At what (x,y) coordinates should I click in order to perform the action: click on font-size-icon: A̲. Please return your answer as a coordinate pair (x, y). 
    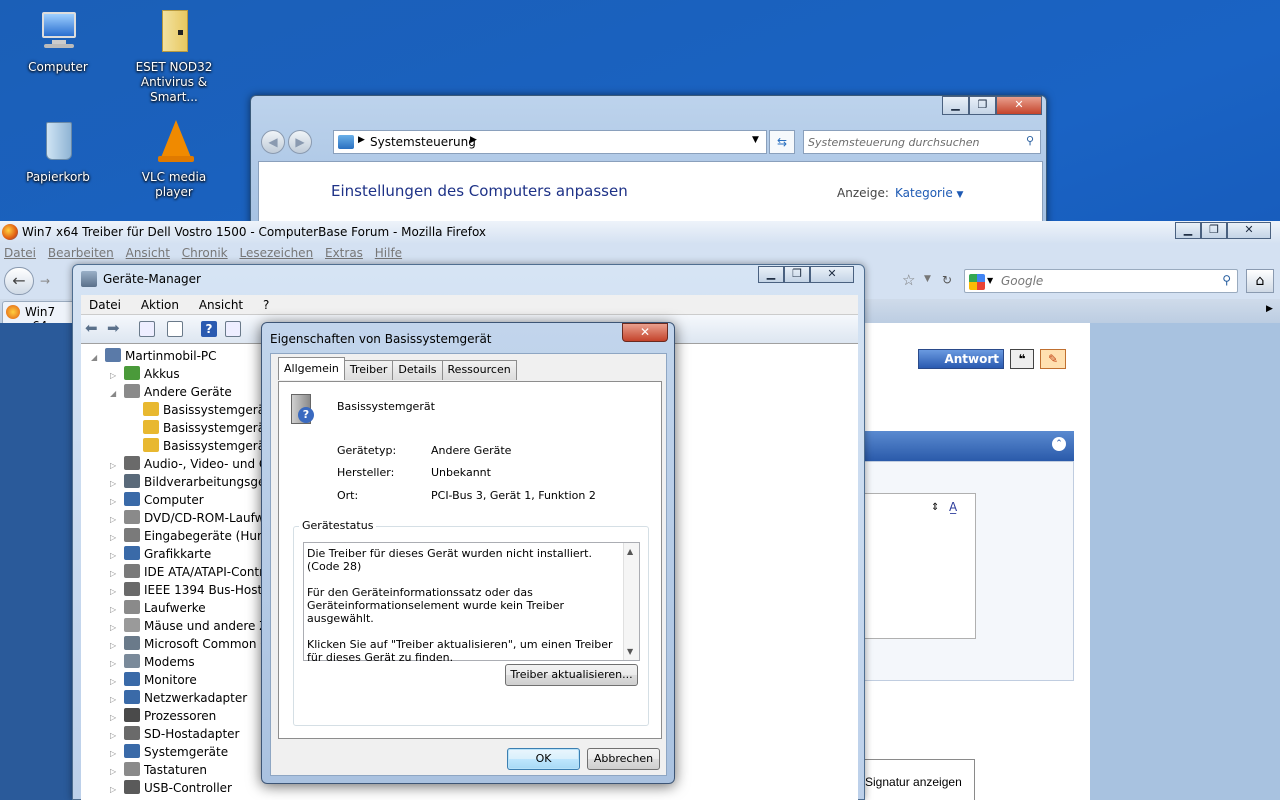
    Looking at the image, I should click on (953, 507).